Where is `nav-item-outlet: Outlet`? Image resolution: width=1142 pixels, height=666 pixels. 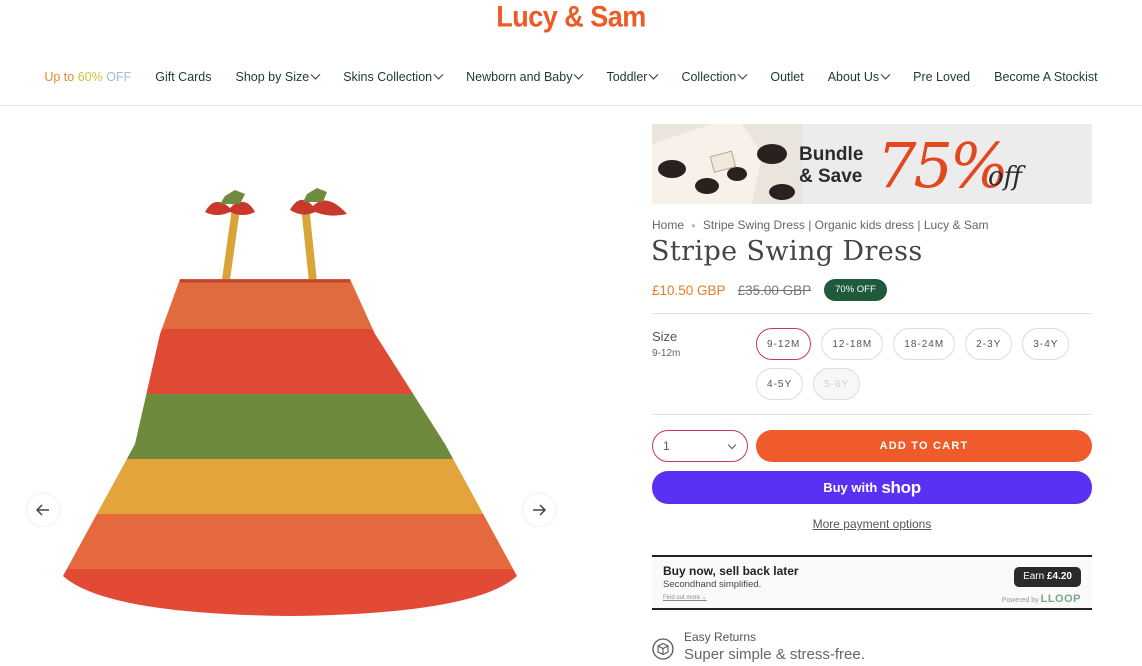 nav-item-outlet: Outlet is located at coordinates (786, 77).